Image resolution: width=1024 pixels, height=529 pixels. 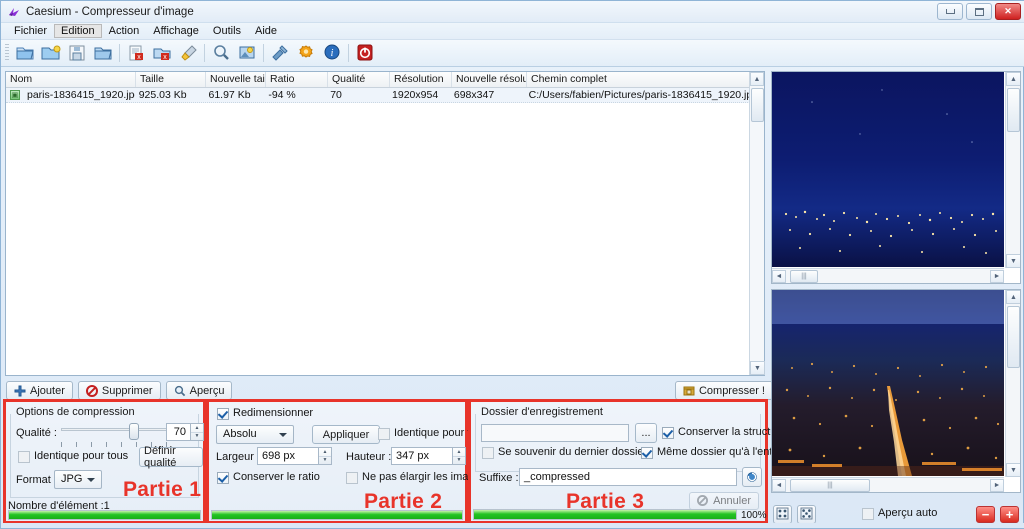 I want to click on settings-gear-icon, so click(x=306, y=53).